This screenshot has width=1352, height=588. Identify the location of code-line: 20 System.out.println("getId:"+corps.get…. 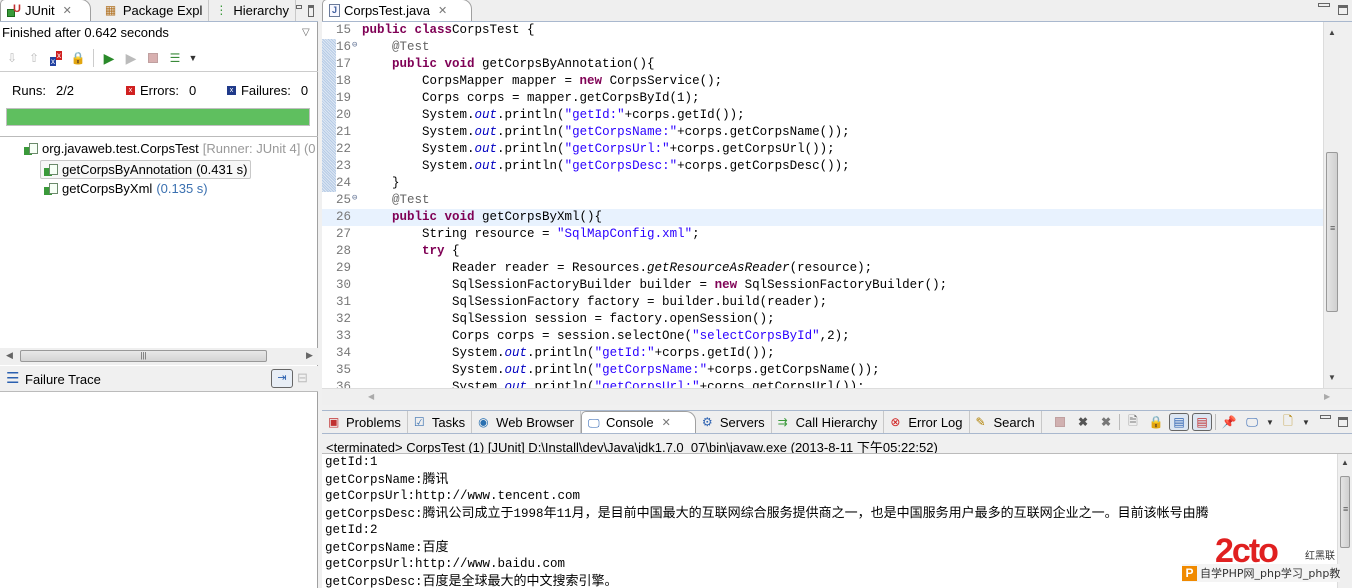
(822, 115).